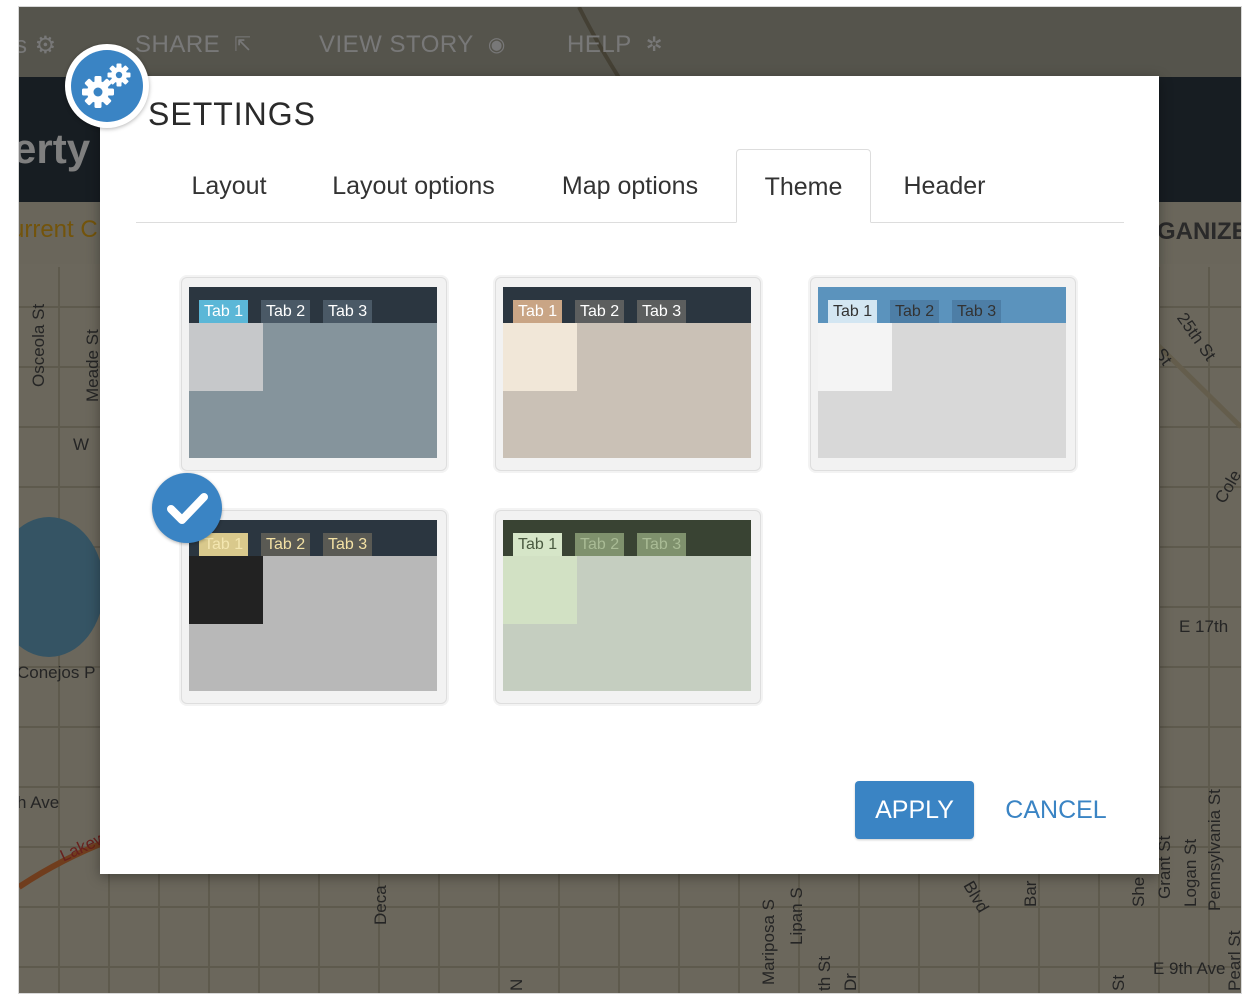  Describe the element at coordinates (413, 185) in the screenshot. I see `tab-layout-options: Layout options` at that location.